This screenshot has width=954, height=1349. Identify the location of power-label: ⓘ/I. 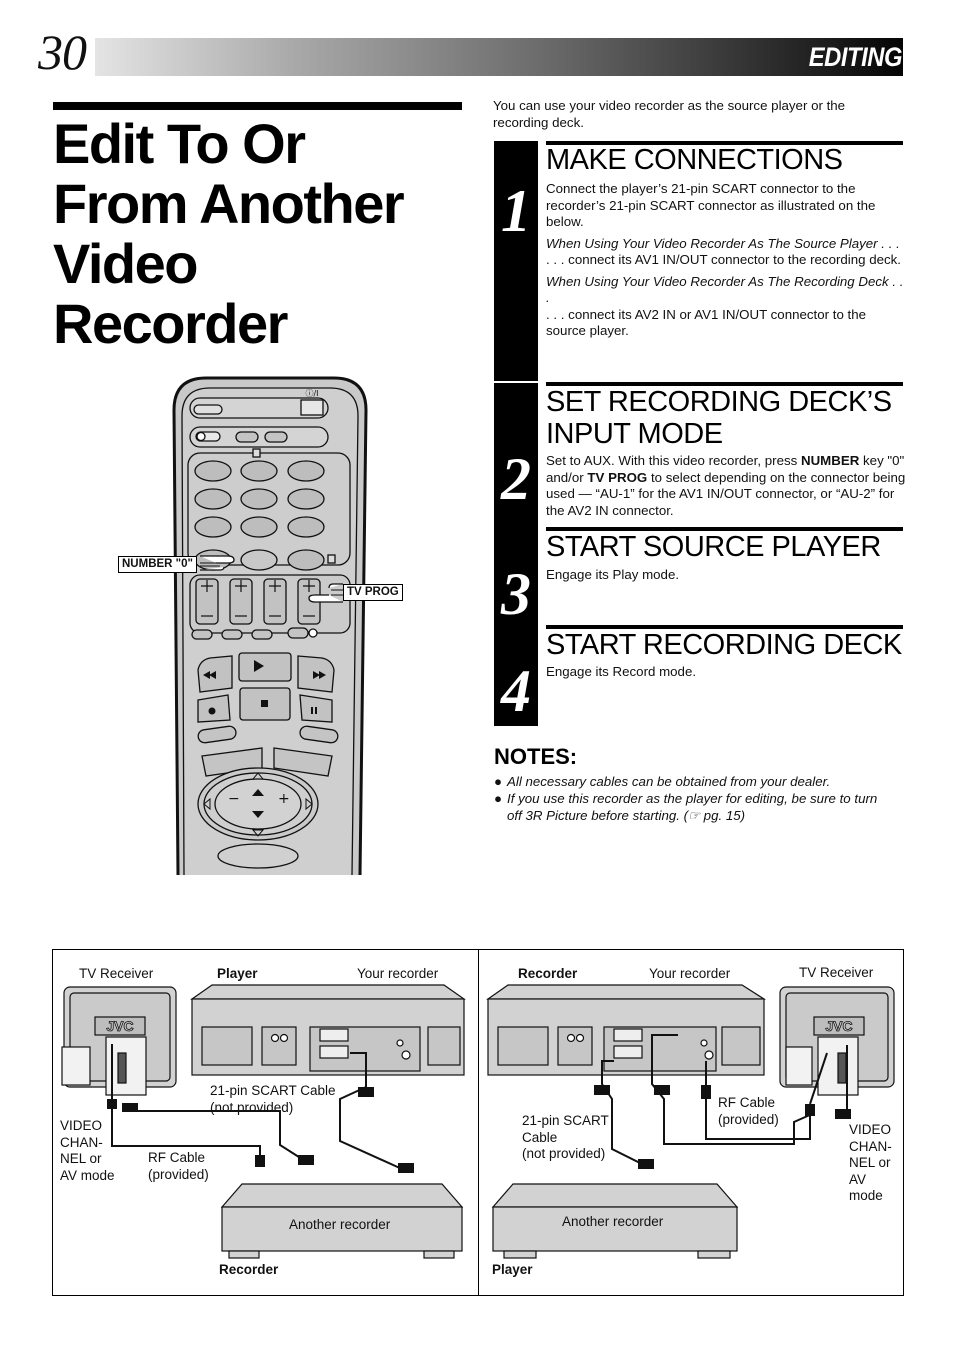
(311, 393).